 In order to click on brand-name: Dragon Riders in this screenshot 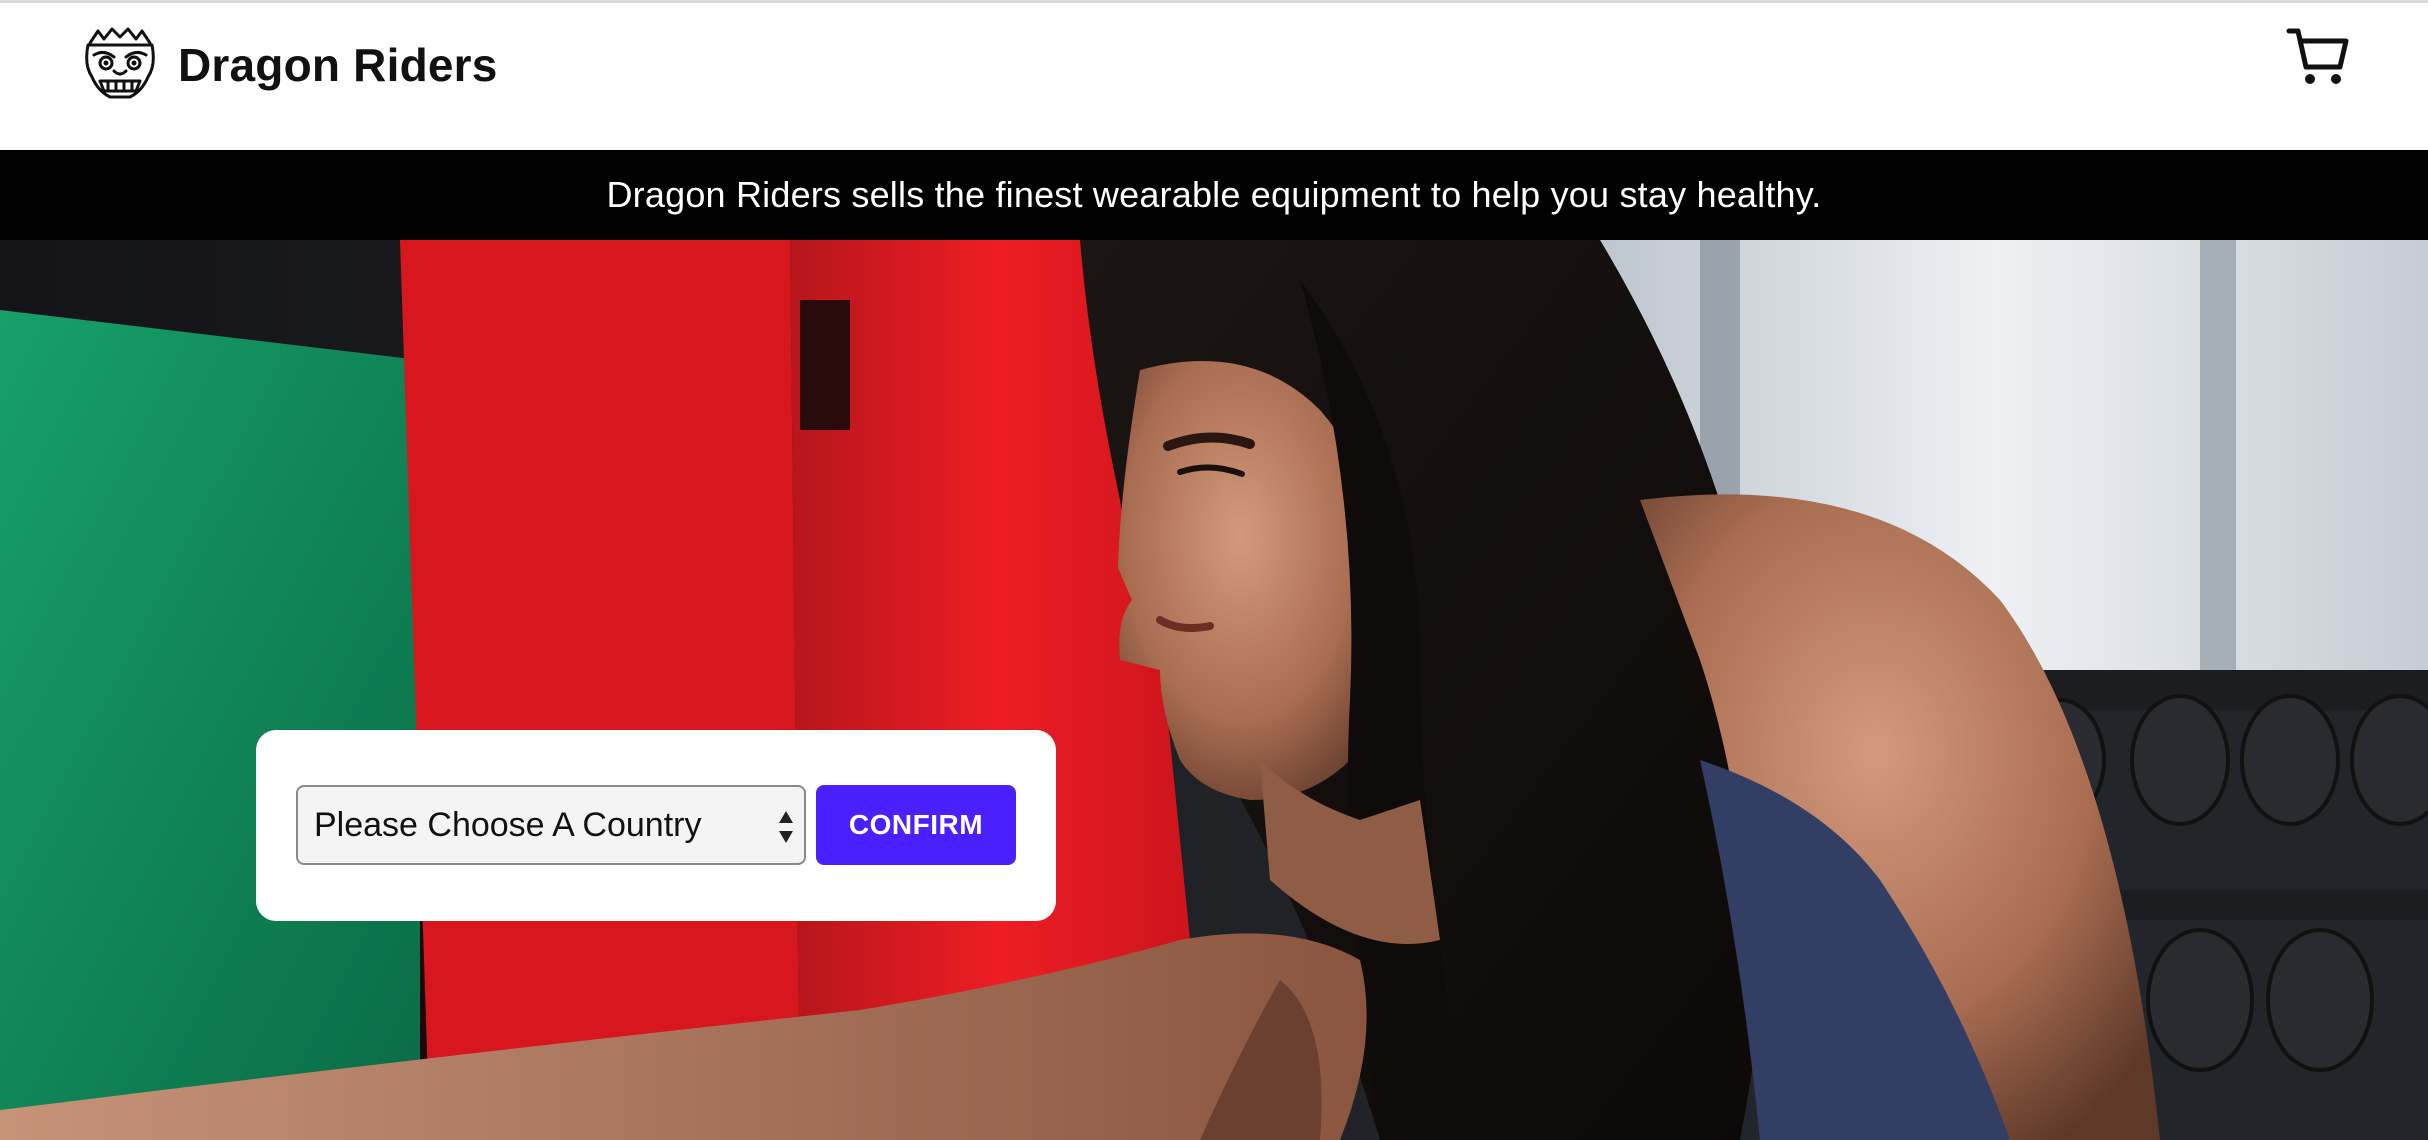, I will do `click(338, 65)`.